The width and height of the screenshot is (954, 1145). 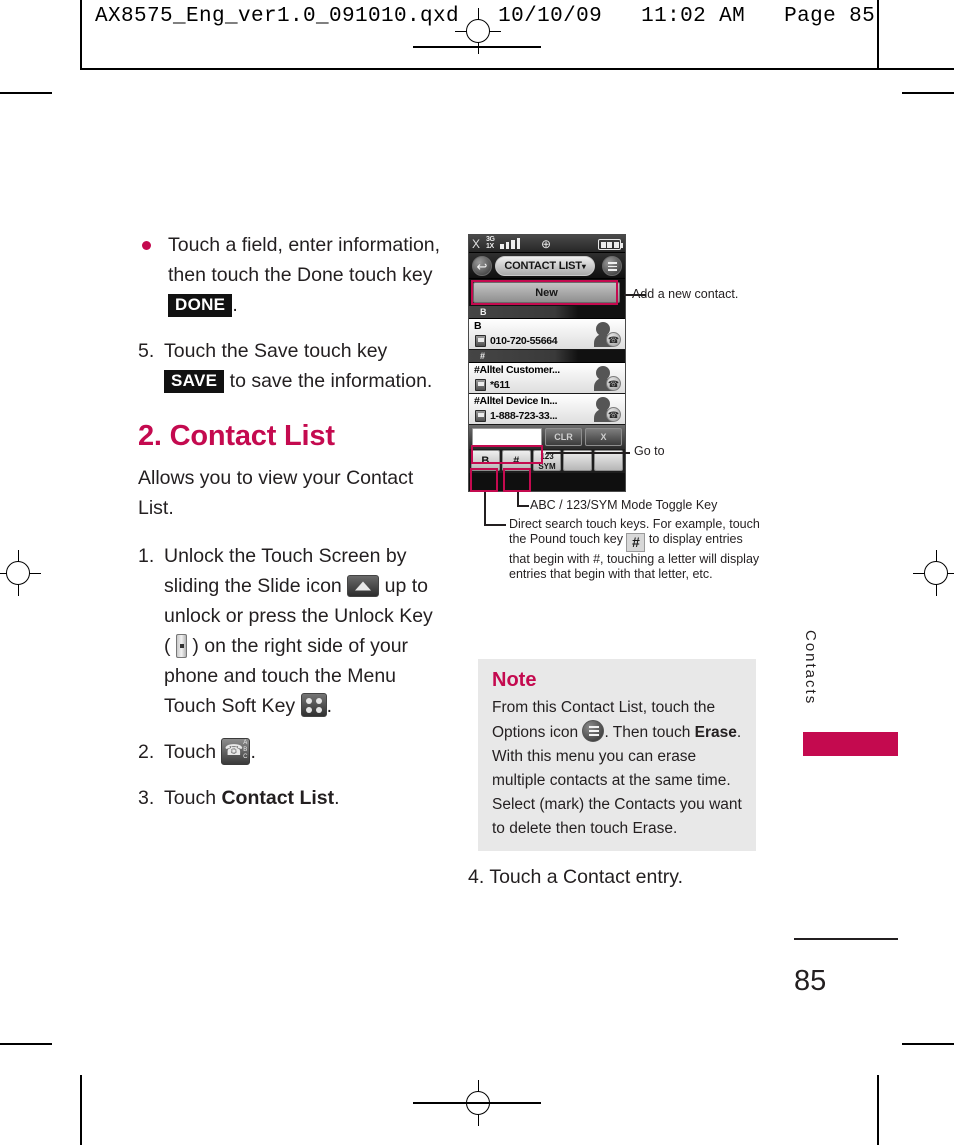 What do you see at coordinates (26, 93) in the screenshot?
I see `crop-mark-left-top` at bounding box center [26, 93].